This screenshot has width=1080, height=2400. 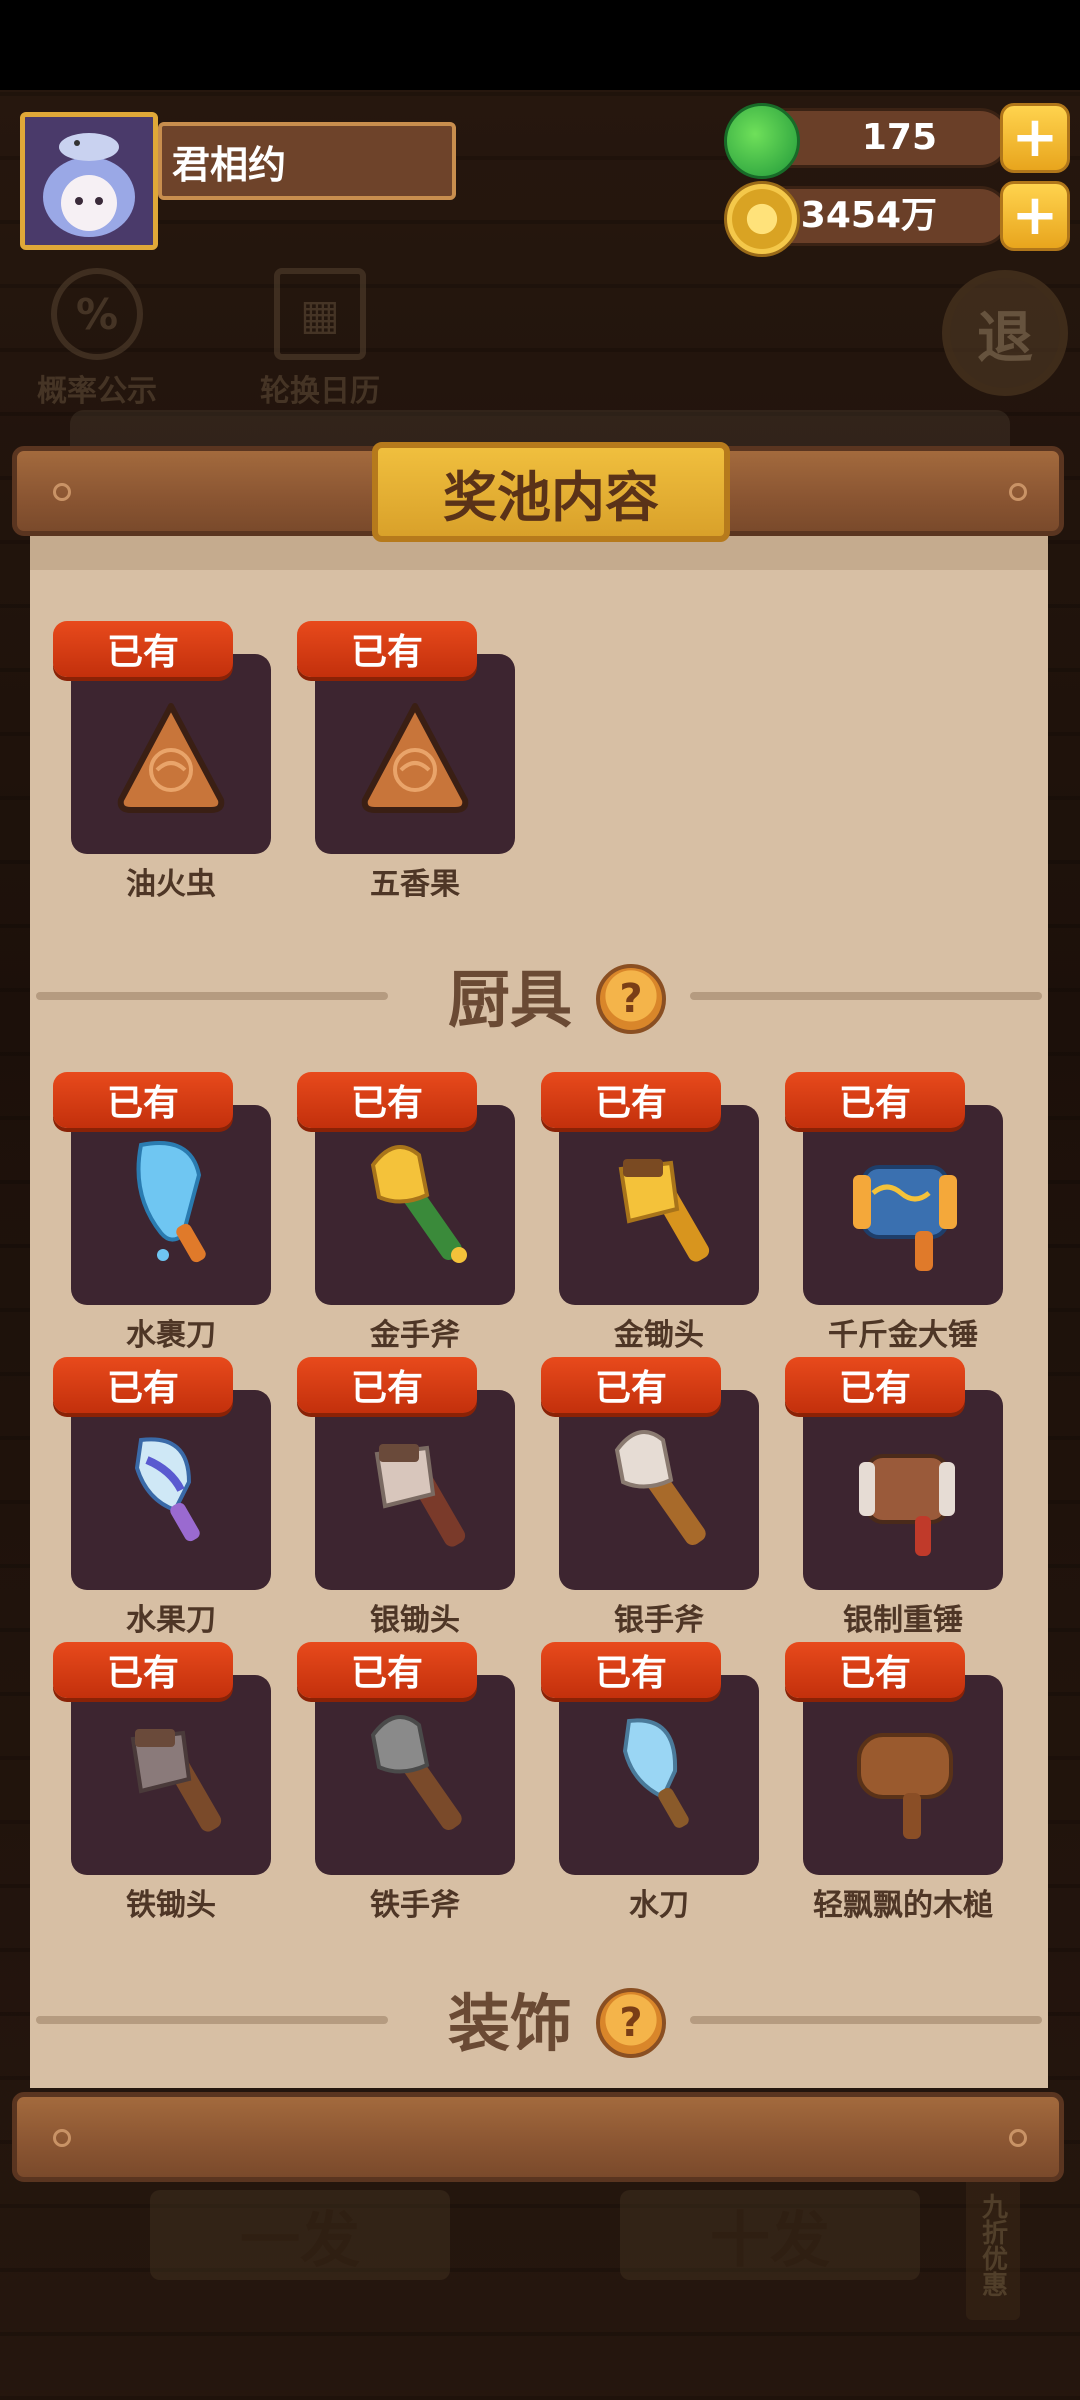 I want to click on item-name: 铁锄头, so click(x=171, y=1905).